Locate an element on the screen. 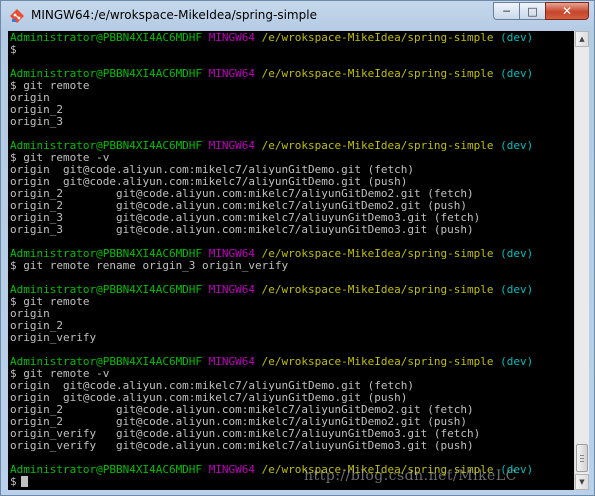 The width and height of the screenshot is (595, 496). chevron-down-icon: ▼ is located at coordinates (582, 482).